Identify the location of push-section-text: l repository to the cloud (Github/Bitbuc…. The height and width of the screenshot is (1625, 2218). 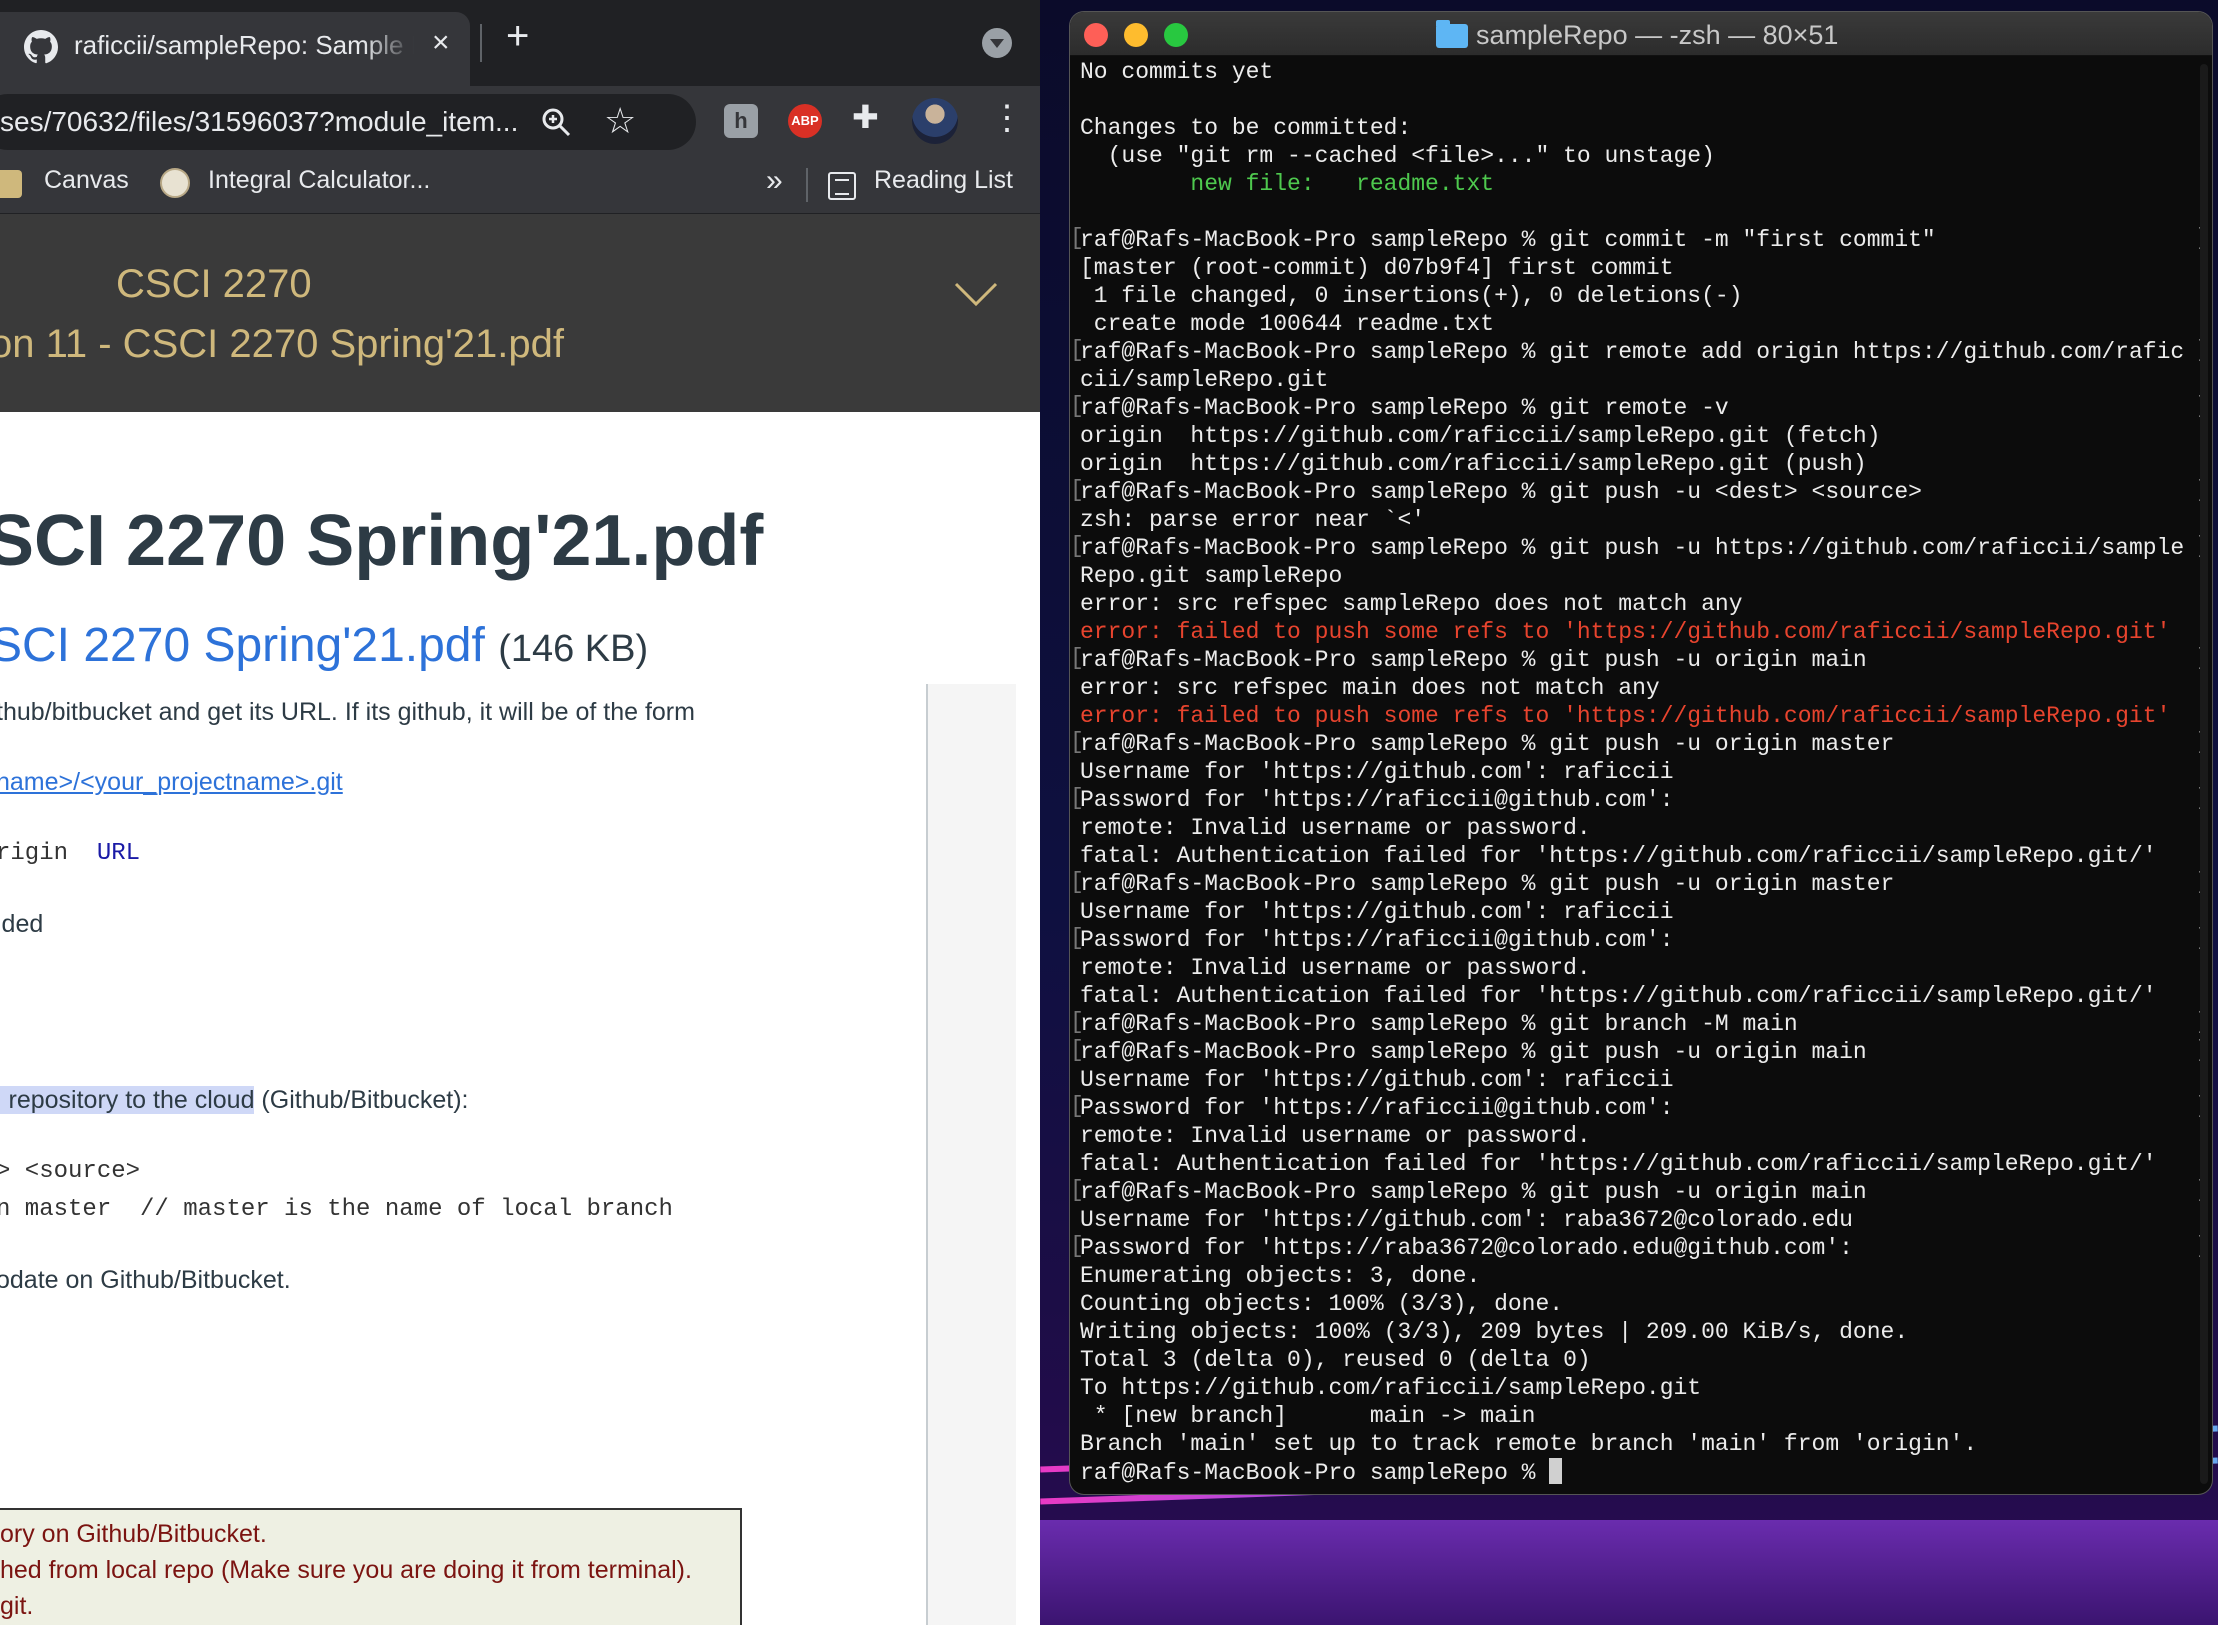
(234, 1100).